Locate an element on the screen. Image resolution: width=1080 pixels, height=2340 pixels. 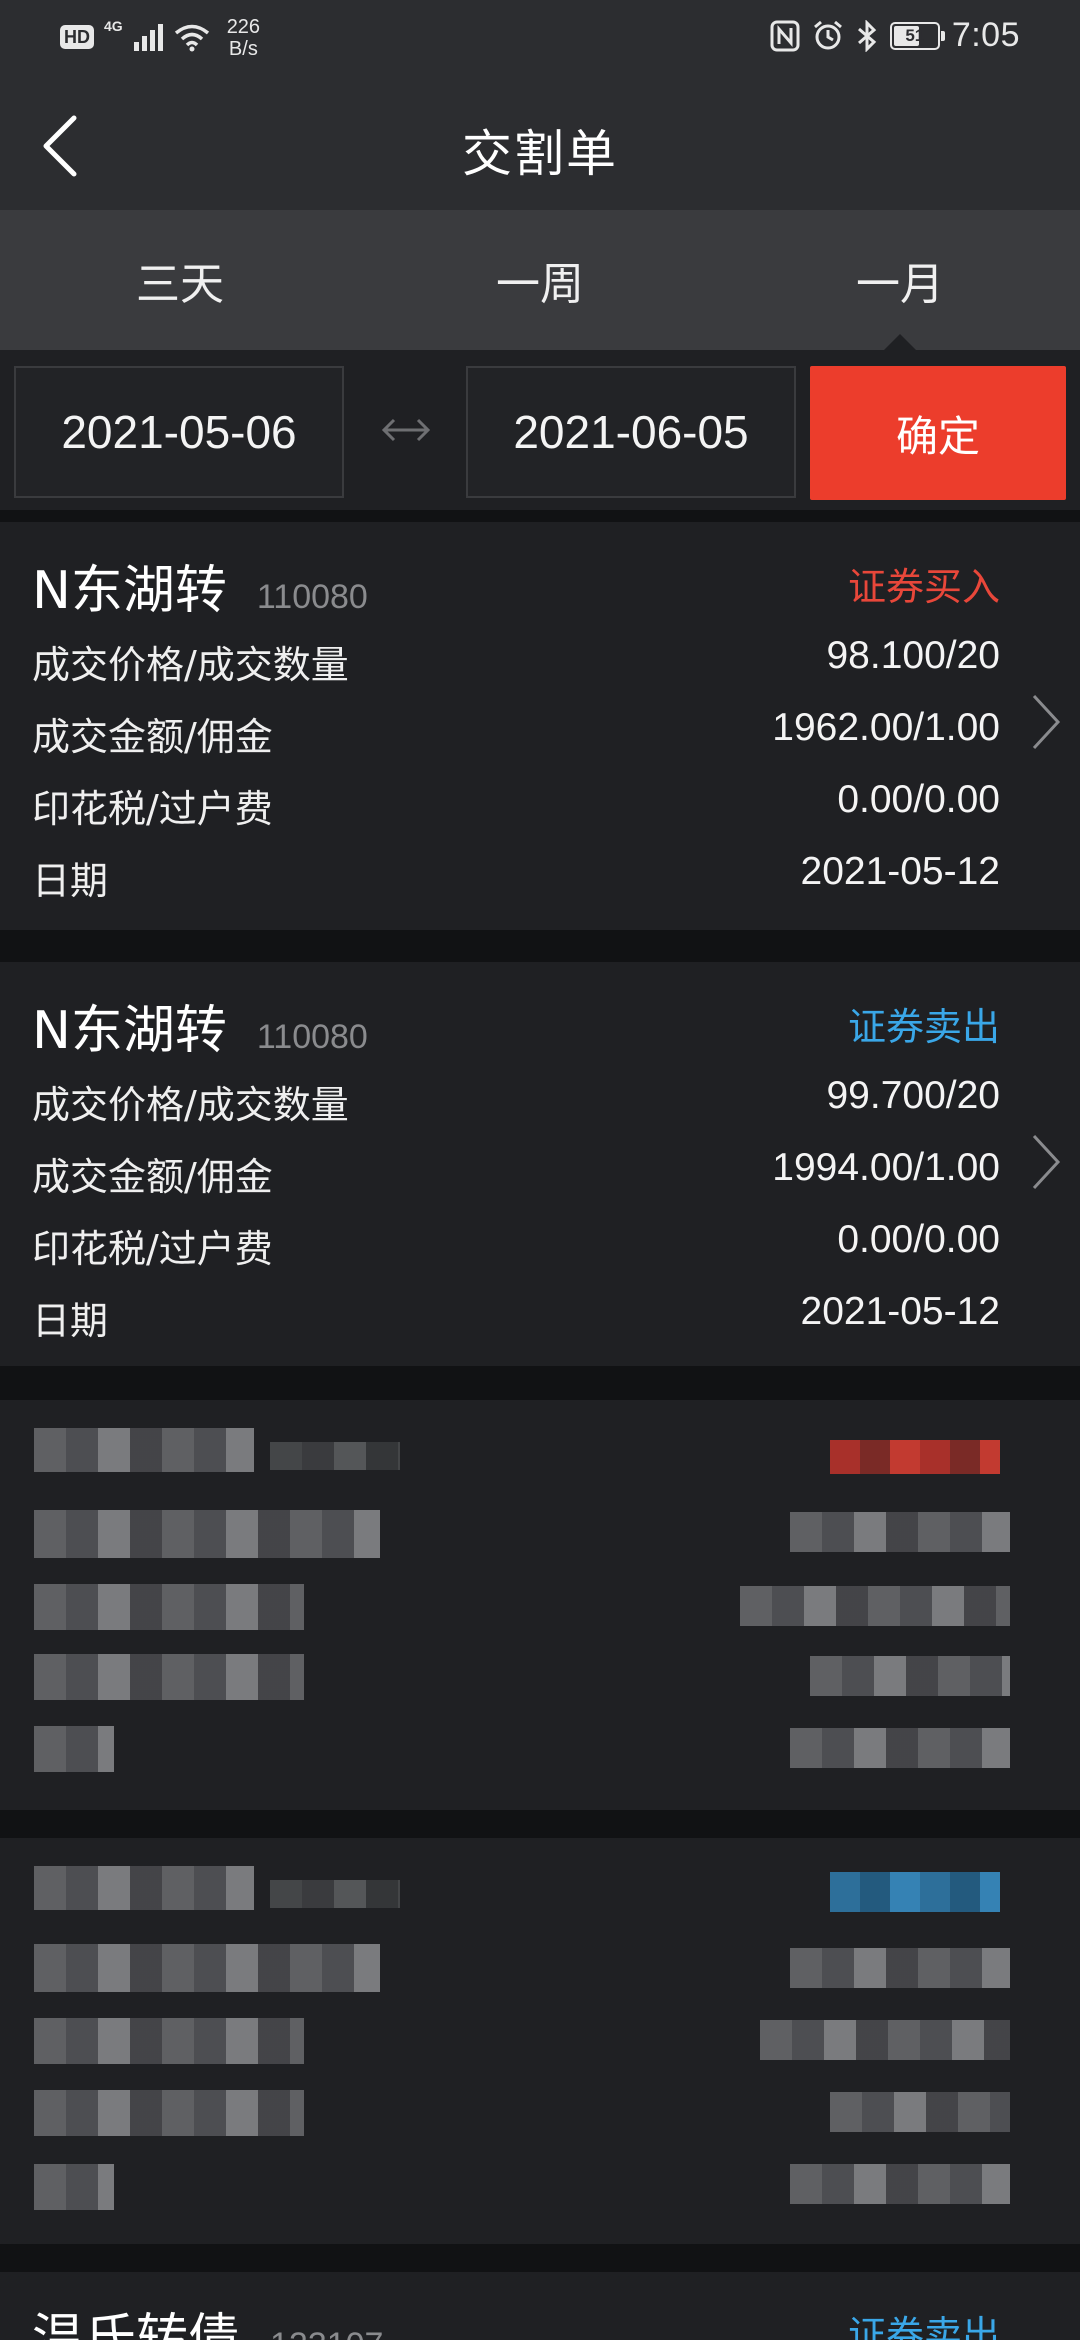
price-qty-row: 成交价格/成交数量 98.100/20 is located at coordinates (516, 660).